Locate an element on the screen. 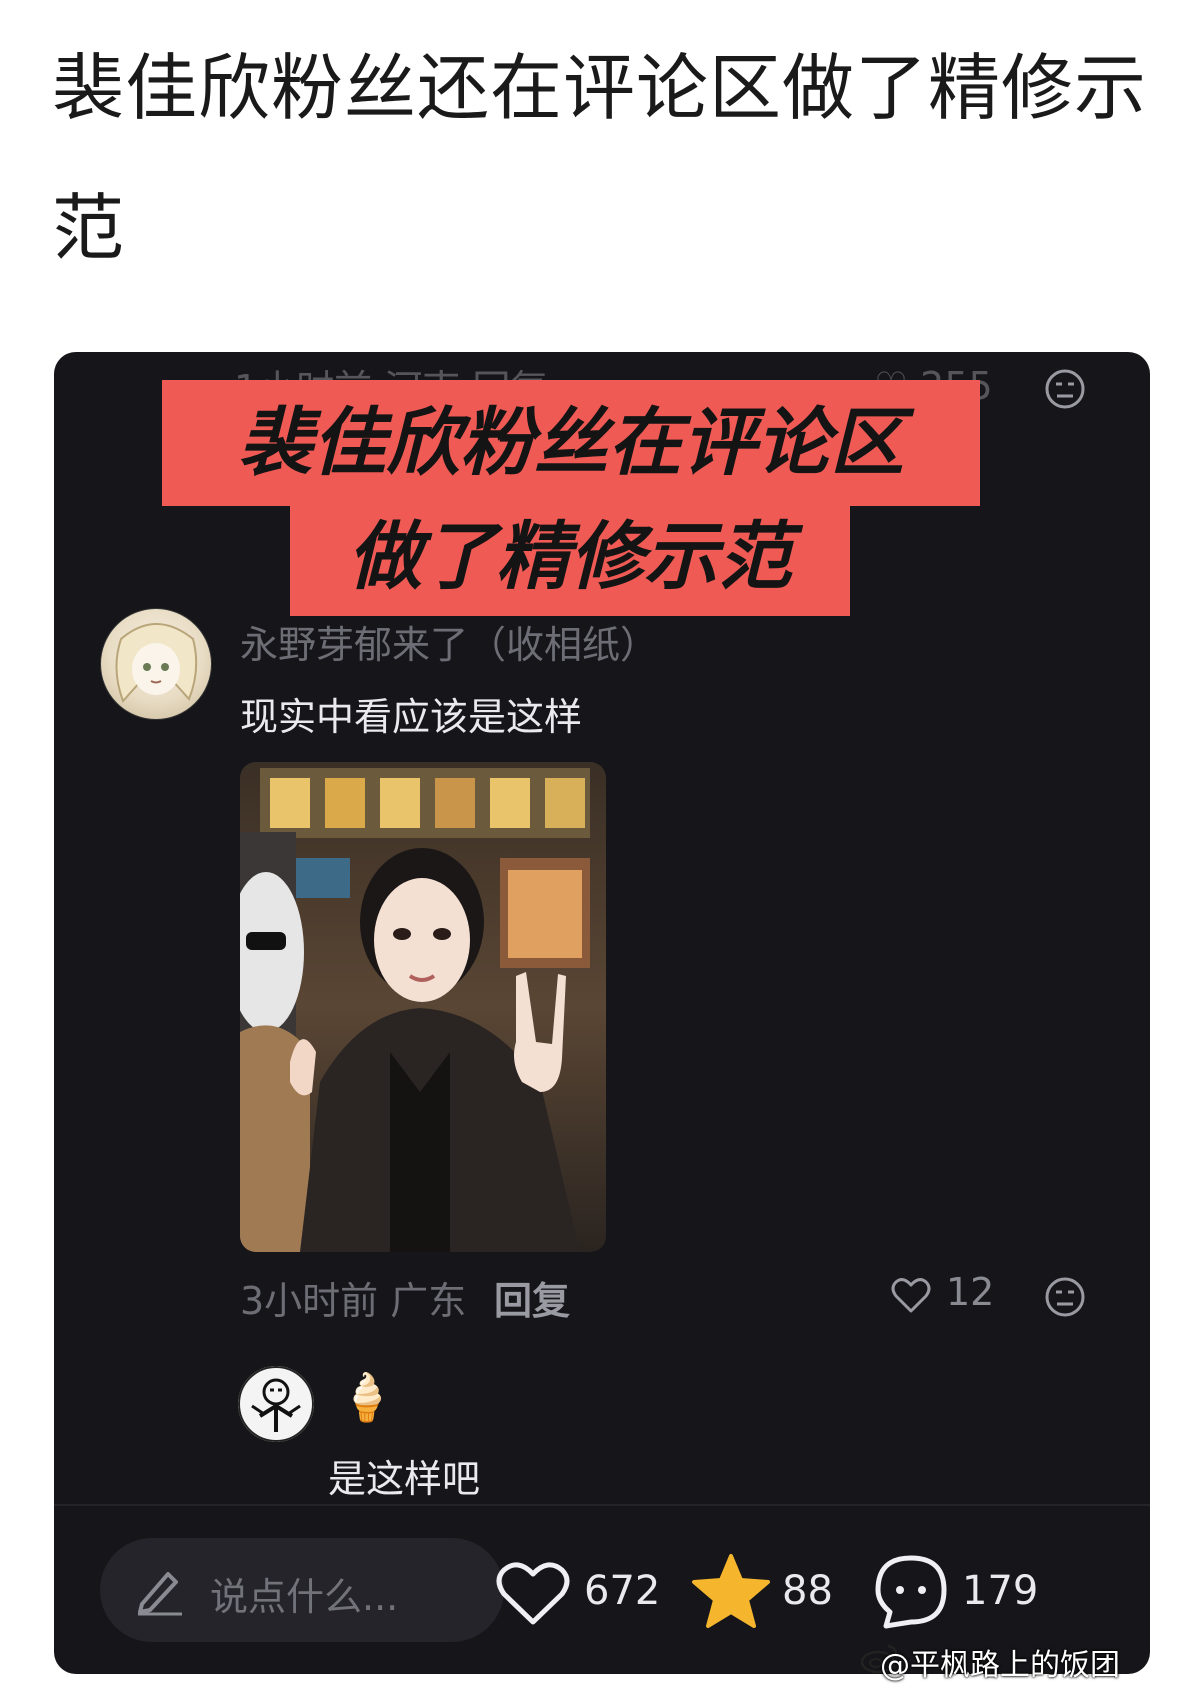 The image size is (1200, 1696). avatar is located at coordinates (156, 664).